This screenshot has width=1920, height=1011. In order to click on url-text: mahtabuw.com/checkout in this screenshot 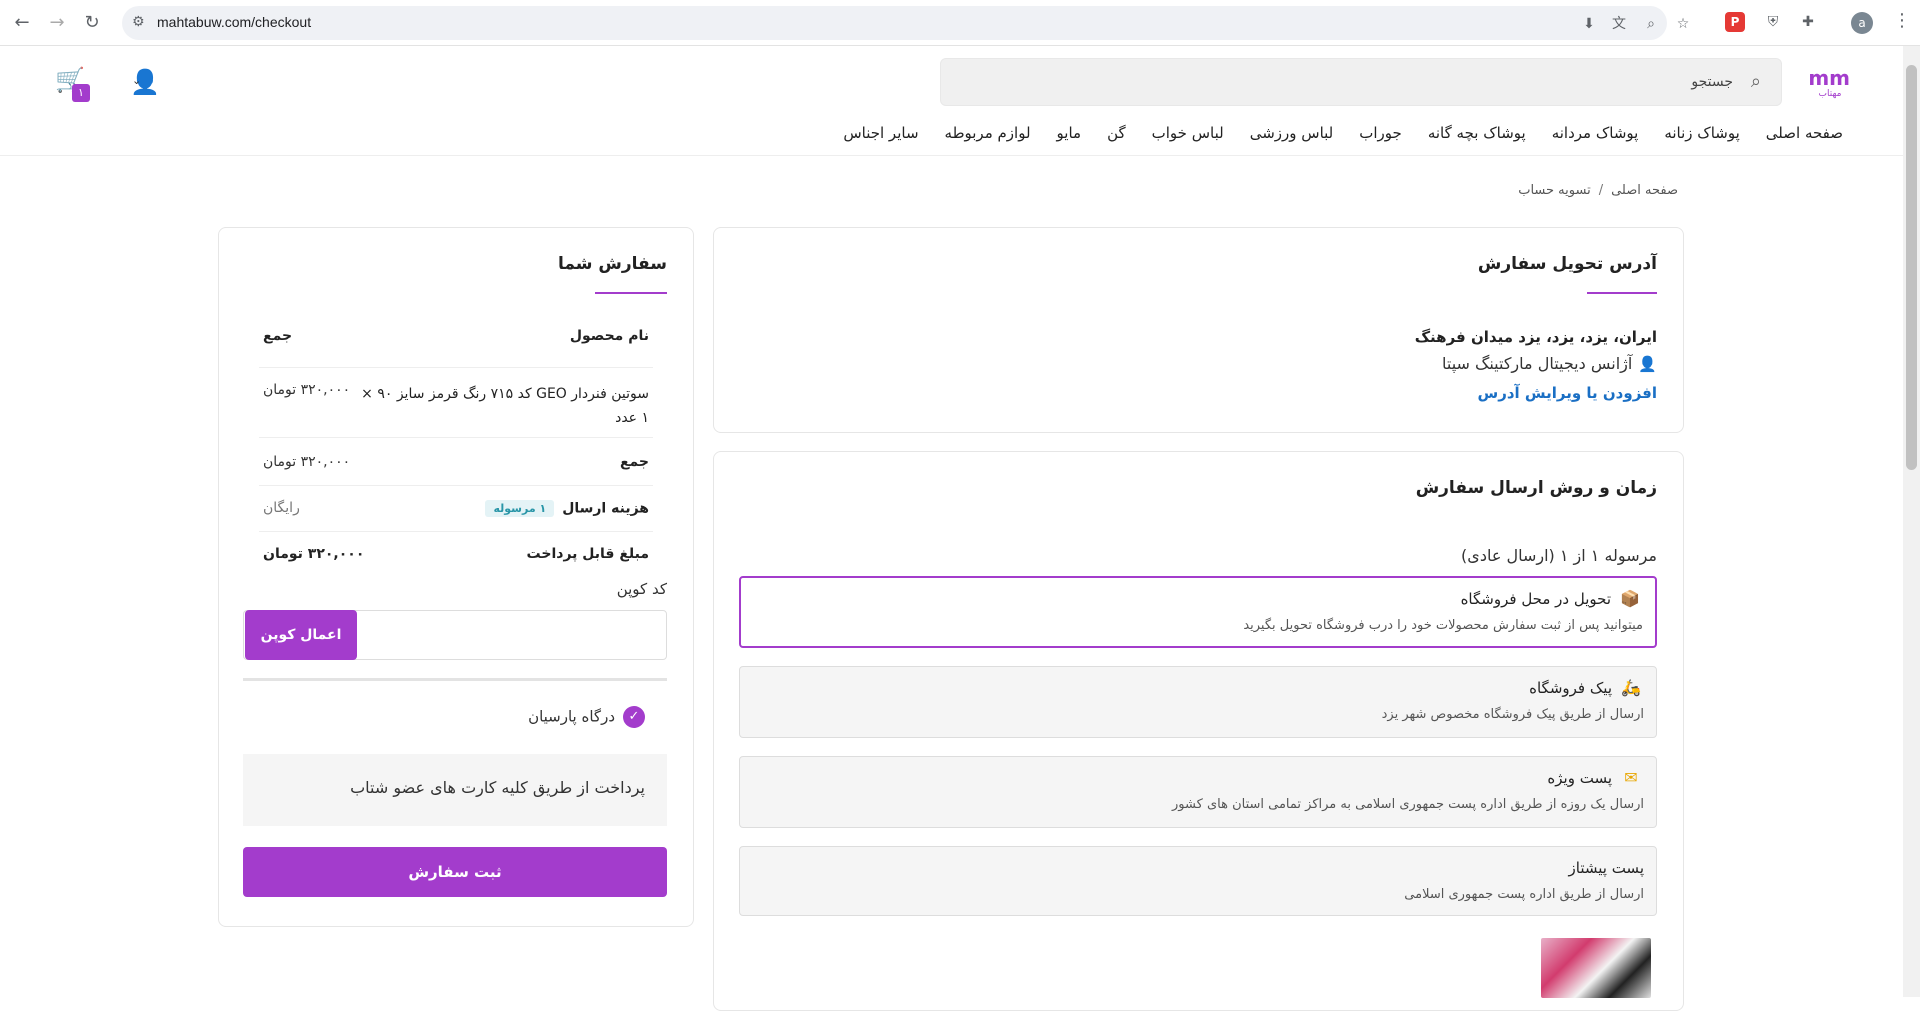, I will do `click(234, 22)`.